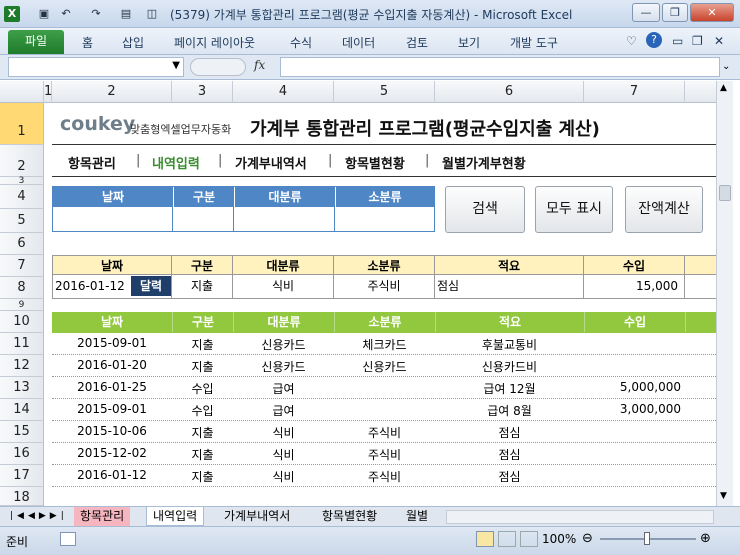  What do you see at coordinates (22, 92) in the screenshot?
I see `select-all-corner` at bounding box center [22, 92].